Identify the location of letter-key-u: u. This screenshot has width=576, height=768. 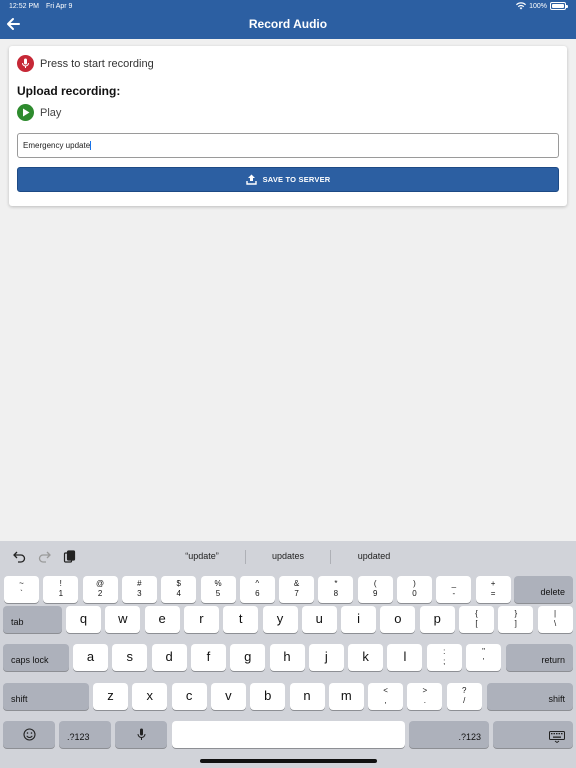
(319, 619).